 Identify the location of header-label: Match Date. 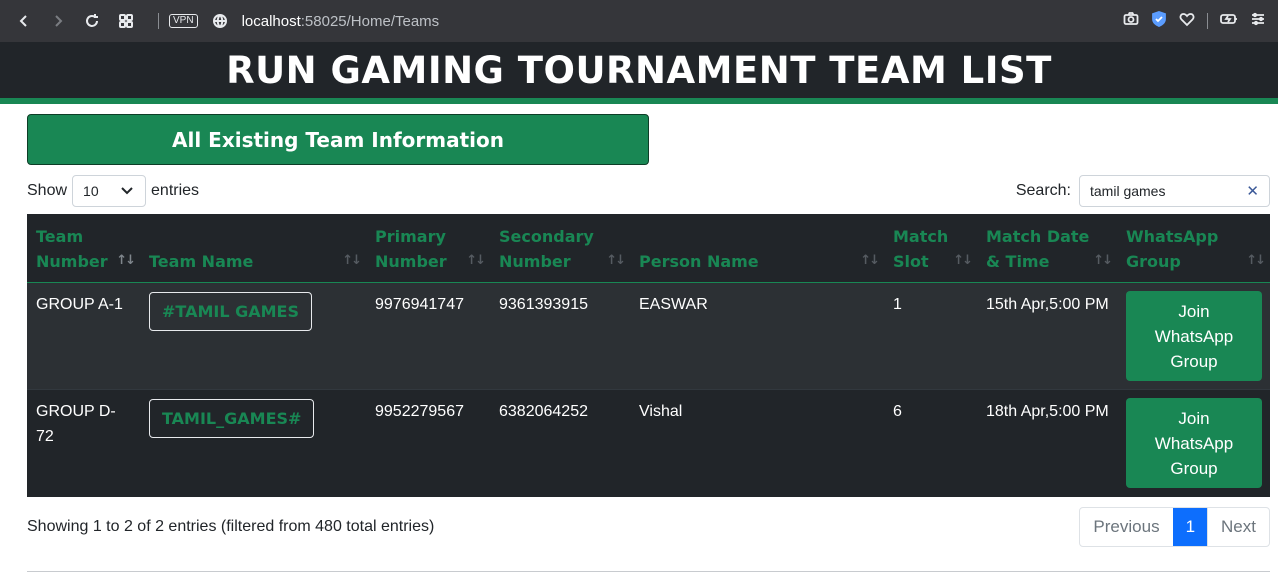
(1038, 236).